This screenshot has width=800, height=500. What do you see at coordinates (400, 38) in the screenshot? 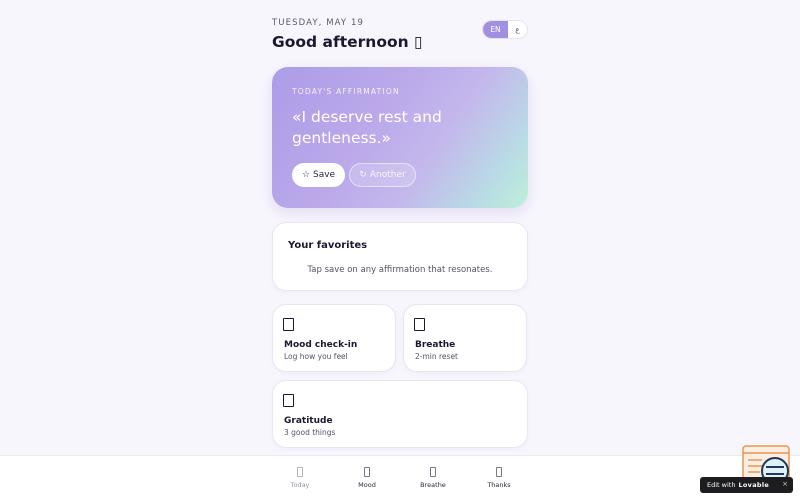
I see `header: TUESDAY, MAY 19 Good afternoon ▯ EN ع` at bounding box center [400, 38].